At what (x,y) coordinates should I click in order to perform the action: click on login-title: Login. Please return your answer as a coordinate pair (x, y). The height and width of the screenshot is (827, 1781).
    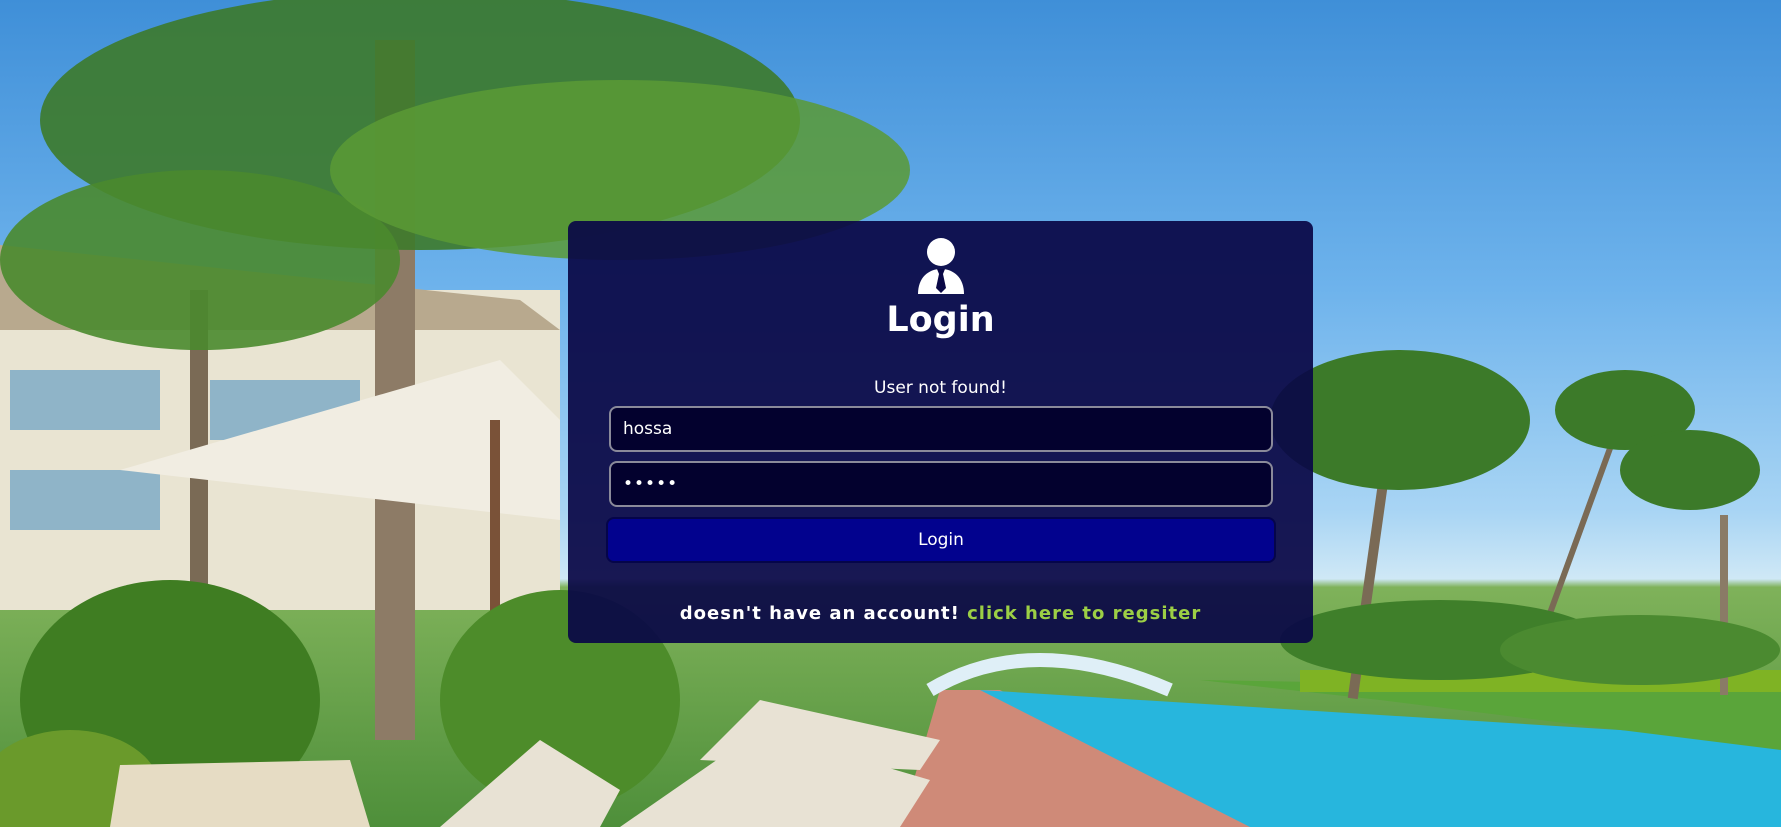
    Looking at the image, I should click on (940, 320).